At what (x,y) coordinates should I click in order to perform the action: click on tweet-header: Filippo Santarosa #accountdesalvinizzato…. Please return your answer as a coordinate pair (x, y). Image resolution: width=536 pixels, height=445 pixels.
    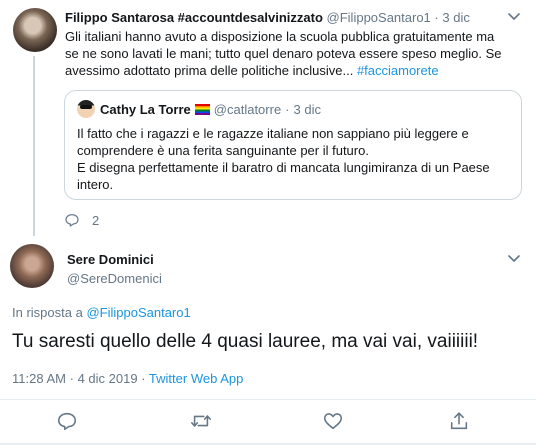
    Looking at the image, I should click on (267, 17).